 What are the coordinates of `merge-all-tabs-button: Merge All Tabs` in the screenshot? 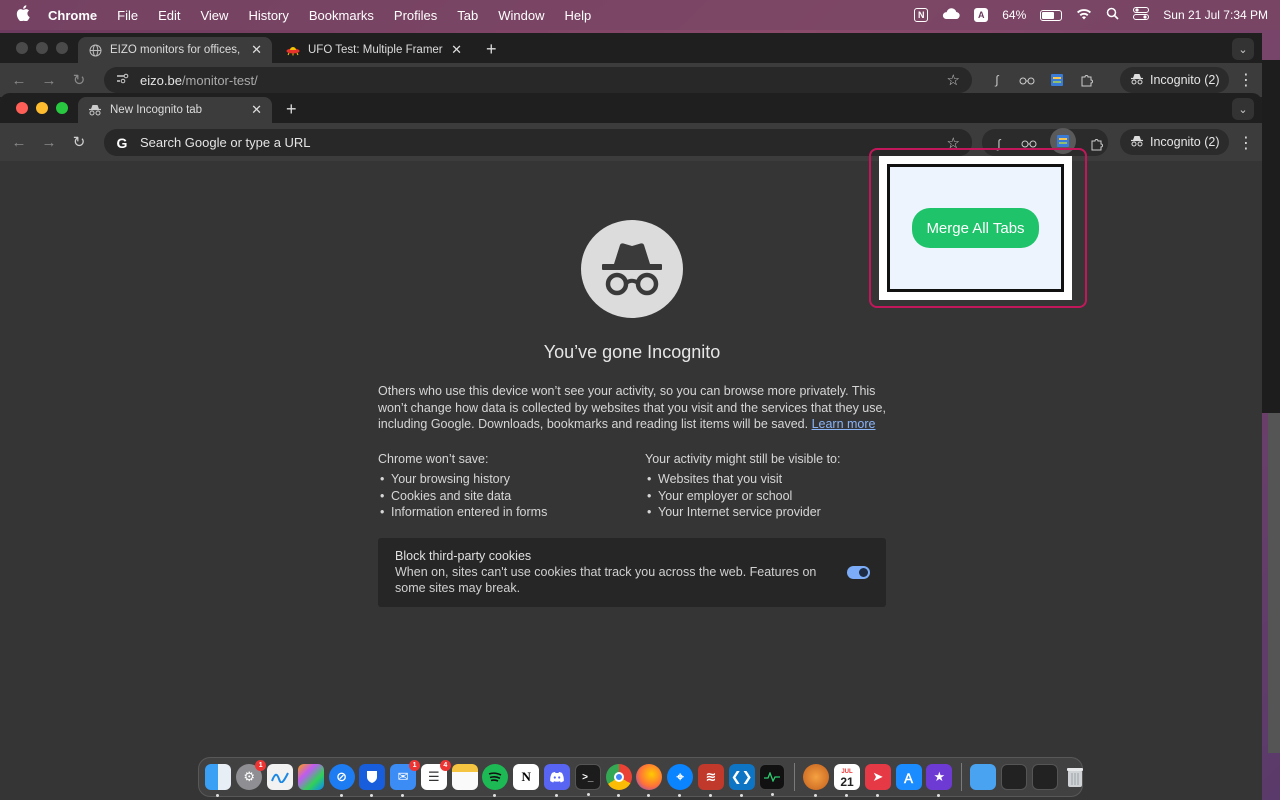 It's located at (975, 228).